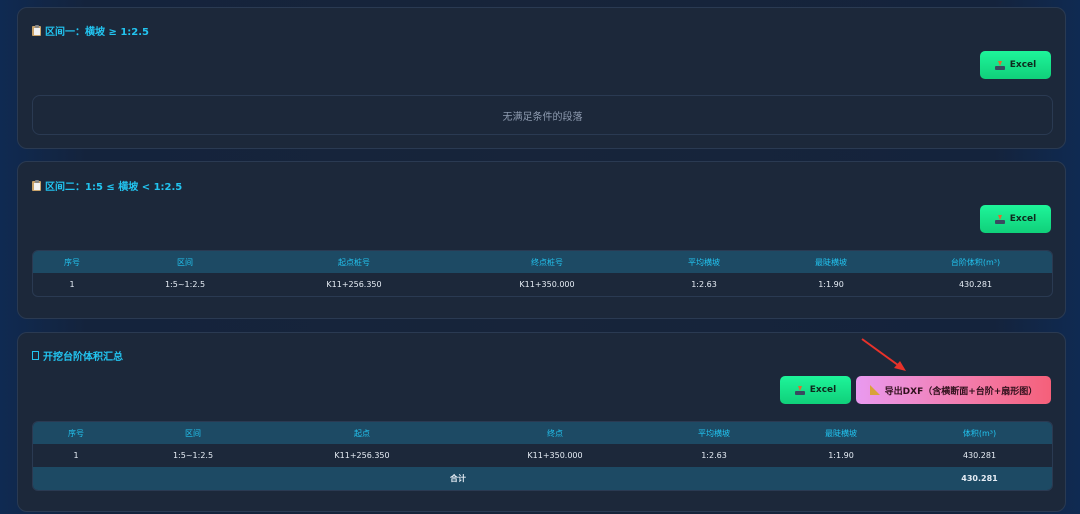 This screenshot has height=514, width=1080. Describe the element at coordinates (354, 262) in the screenshot. I see `header-start-station: 起点桩号` at that location.